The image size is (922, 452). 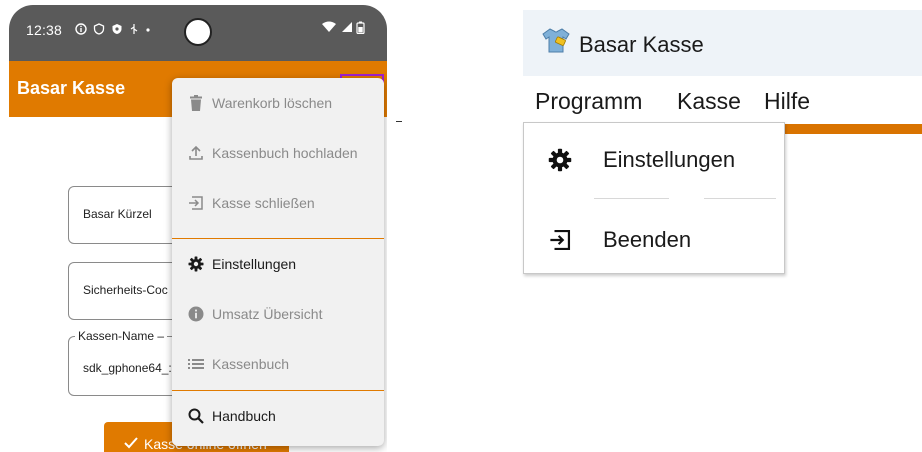 I want to click on sicherheitscode-label: Sicherheits-Coc, so click(x=125, y=290).